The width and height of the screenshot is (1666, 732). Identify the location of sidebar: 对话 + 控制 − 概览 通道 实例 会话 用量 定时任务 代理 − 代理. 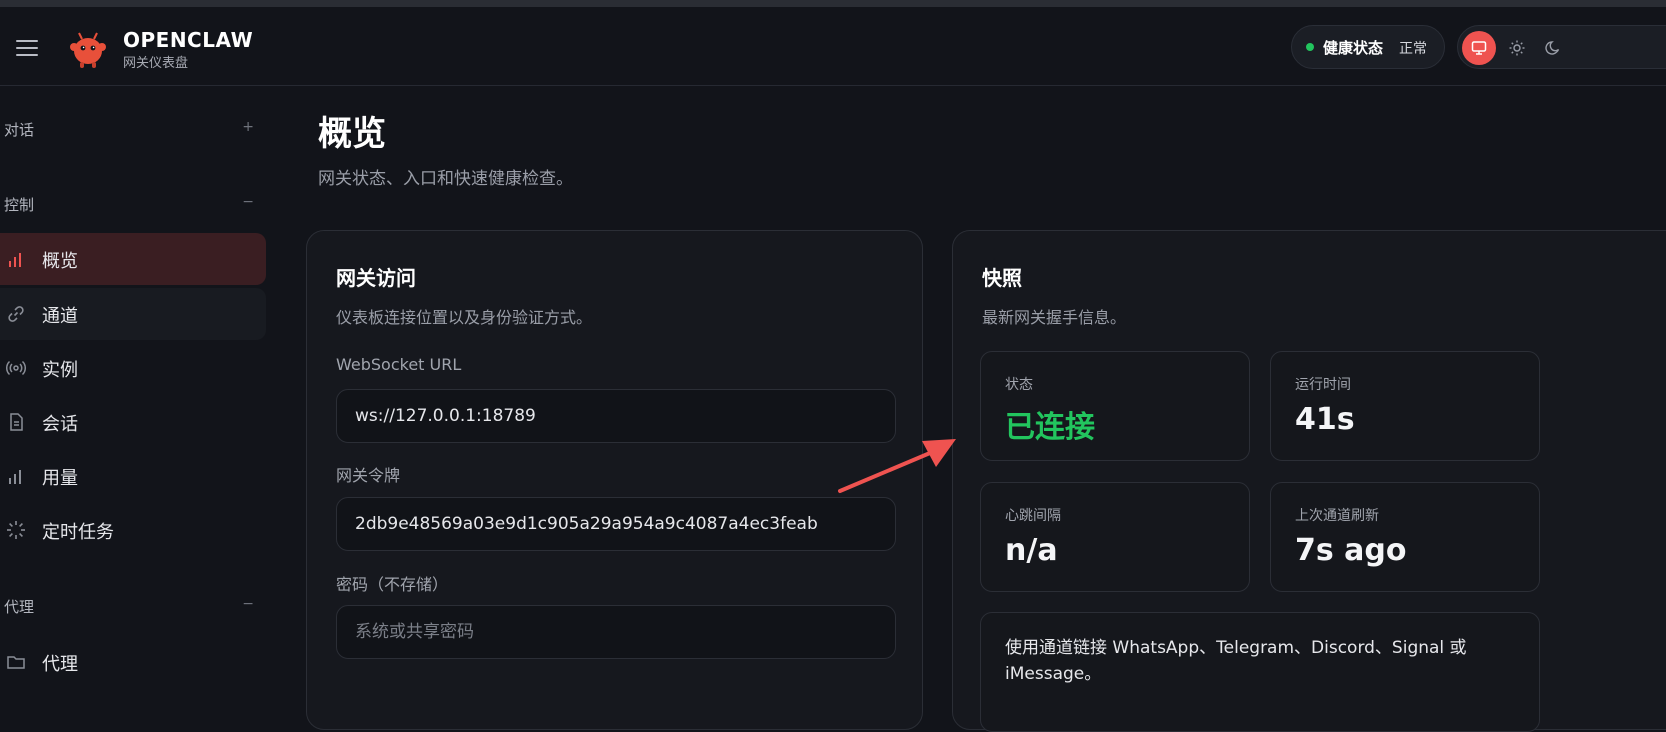
(140, 398).